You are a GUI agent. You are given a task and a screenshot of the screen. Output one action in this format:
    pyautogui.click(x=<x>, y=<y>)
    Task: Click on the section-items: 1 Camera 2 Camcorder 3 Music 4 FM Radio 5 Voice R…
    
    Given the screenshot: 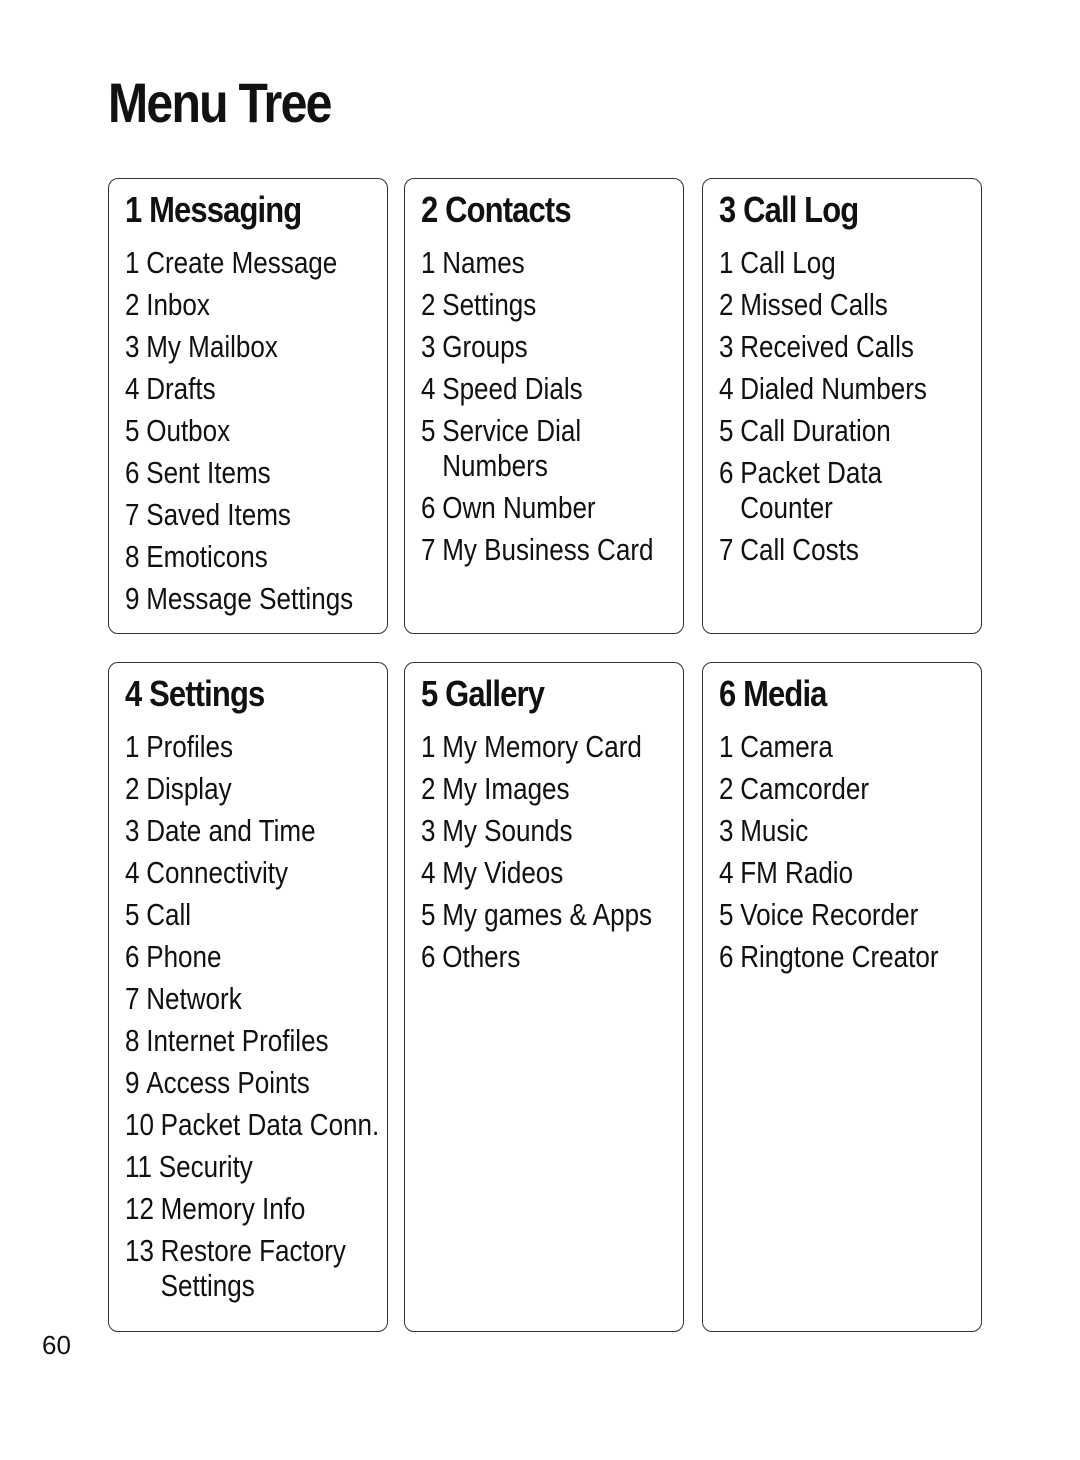 What is the action you would take?
    pyautogui.click(x=850, y=851)
    